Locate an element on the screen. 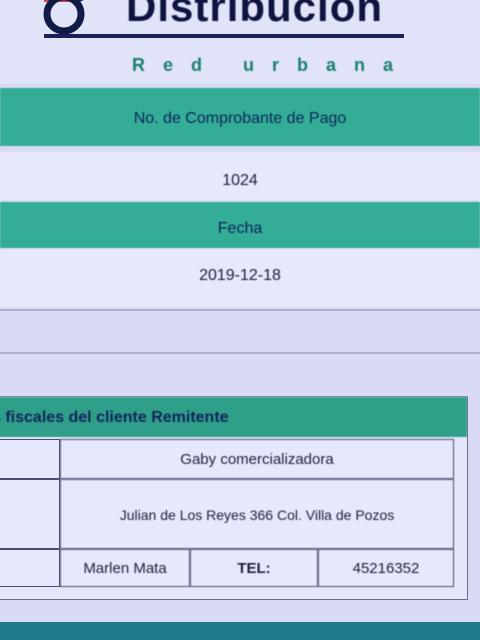  client-table-title: s fiscales del cliente Remitente is located at coordinates (114, 417).